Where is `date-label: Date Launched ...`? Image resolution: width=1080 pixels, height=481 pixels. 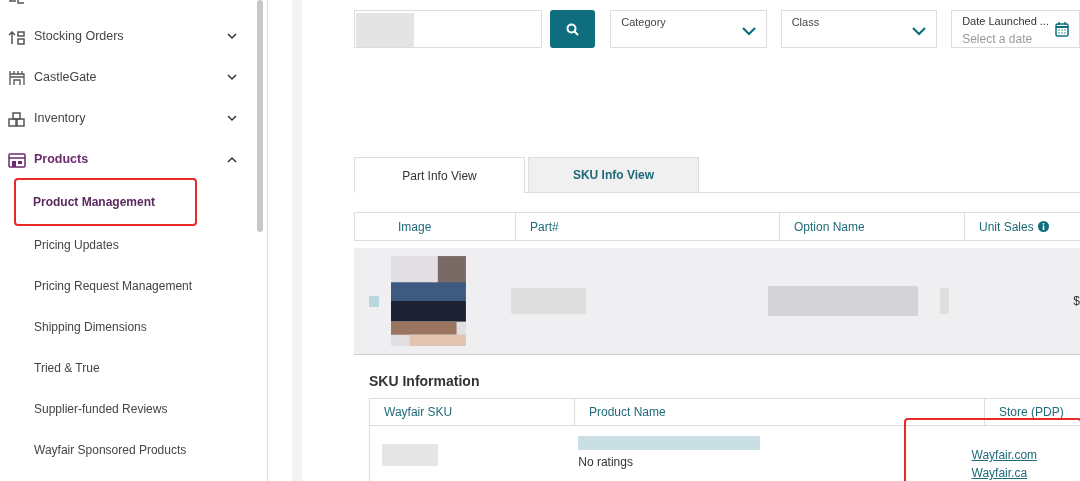
date-label: Date Launched ... is located at coordinates (1005, 21).